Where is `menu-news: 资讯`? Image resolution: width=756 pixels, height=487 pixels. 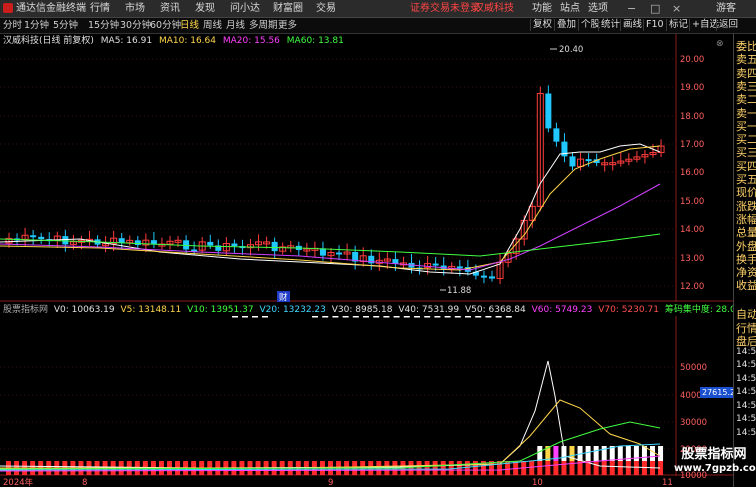
menu-news: 资讯 is located at coordinates (170, 8).